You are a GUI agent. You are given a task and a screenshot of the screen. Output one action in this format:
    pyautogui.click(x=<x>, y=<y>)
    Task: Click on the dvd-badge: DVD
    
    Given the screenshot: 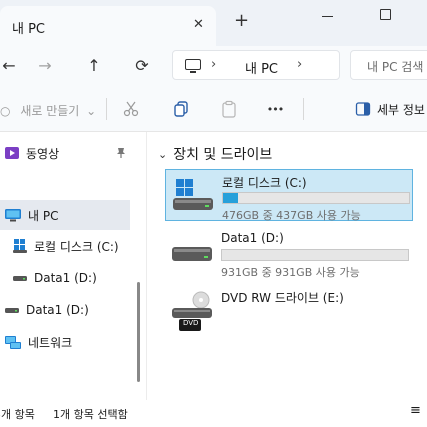 What is the action you would take?
    pyautogui.click(x=191, y=323)
    